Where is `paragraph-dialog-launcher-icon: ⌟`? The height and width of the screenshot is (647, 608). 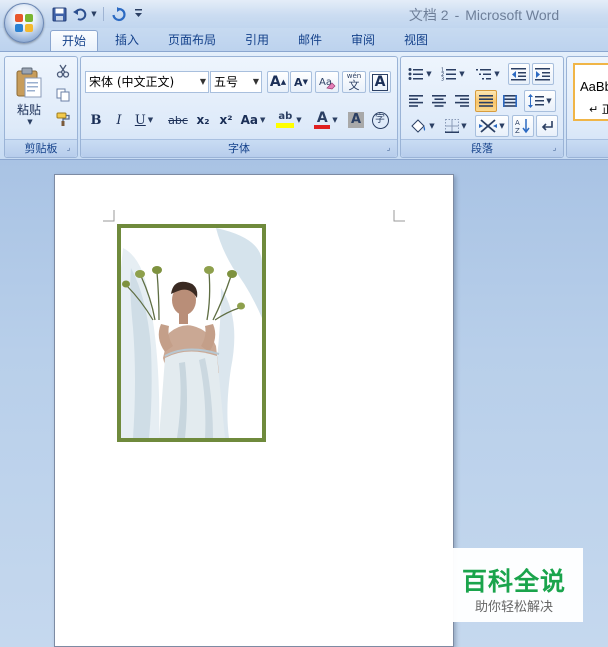
paragraph-dialog-launcher-icon: ⌟ is located at coordinates (554, 148).